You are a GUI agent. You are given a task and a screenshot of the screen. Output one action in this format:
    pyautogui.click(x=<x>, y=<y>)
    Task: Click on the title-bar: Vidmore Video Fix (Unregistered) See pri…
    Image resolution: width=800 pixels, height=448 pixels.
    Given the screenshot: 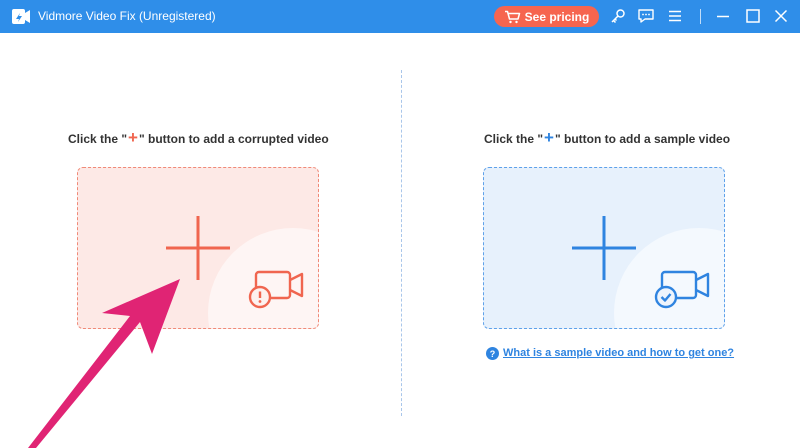 What is the action you would take?
    pyautogui.click(x=400, y=16)
    